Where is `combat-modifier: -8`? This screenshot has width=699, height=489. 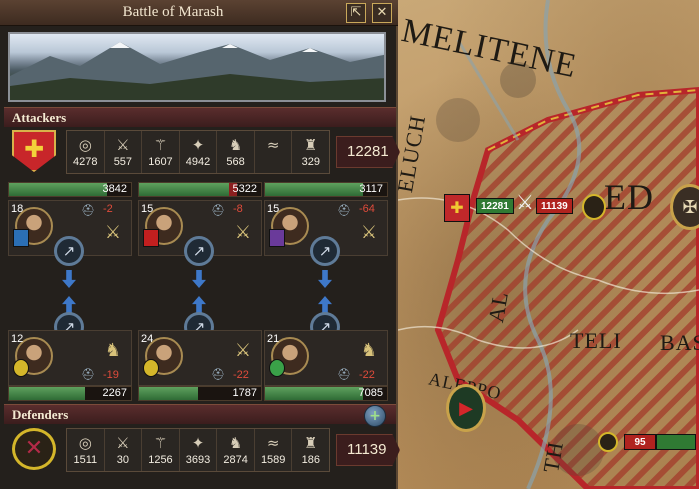 combat-modifier: -8 is located at coordinates (238, 209).